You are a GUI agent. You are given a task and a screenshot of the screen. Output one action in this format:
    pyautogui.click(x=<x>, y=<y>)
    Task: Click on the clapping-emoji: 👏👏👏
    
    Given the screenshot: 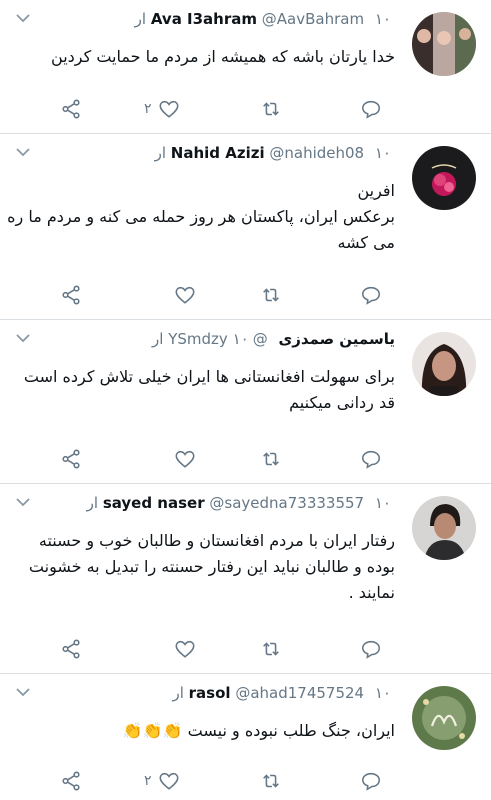 What is the action you would take?
    pyautogui.click(x=152, y=730)
    